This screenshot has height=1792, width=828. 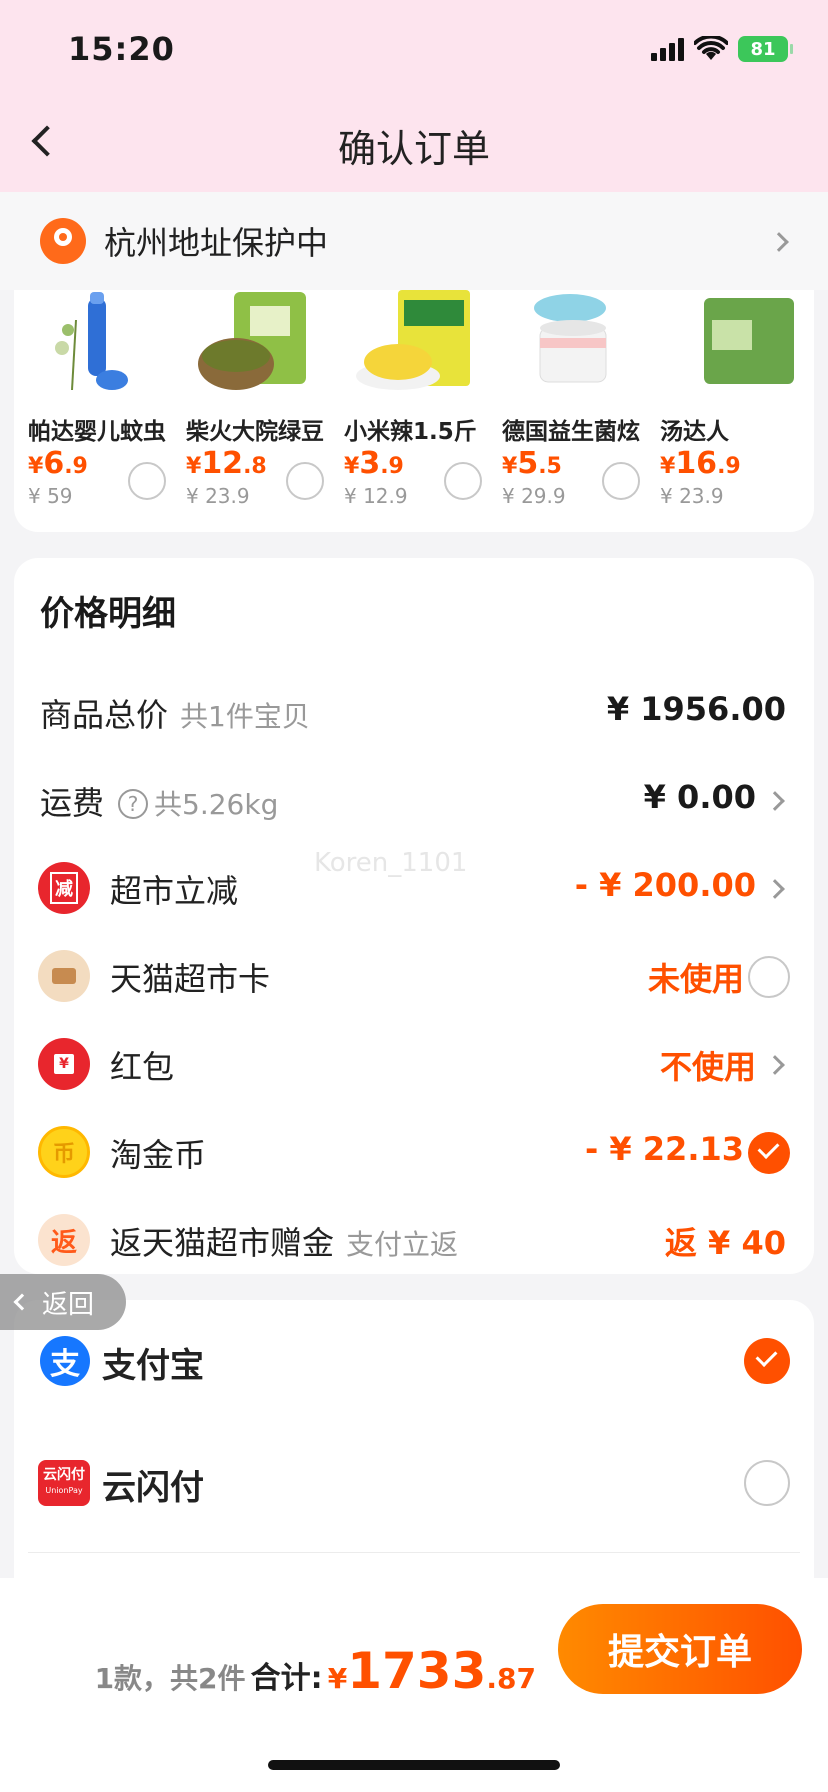 I want to click on submit-order-button: 提交订单, so click(x=680, y=1649).